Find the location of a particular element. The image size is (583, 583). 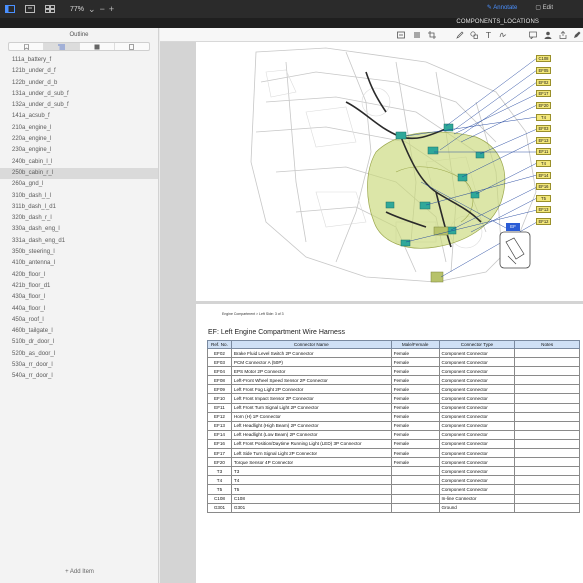

zoom-in-button: + is located at coordinates (111, 9).